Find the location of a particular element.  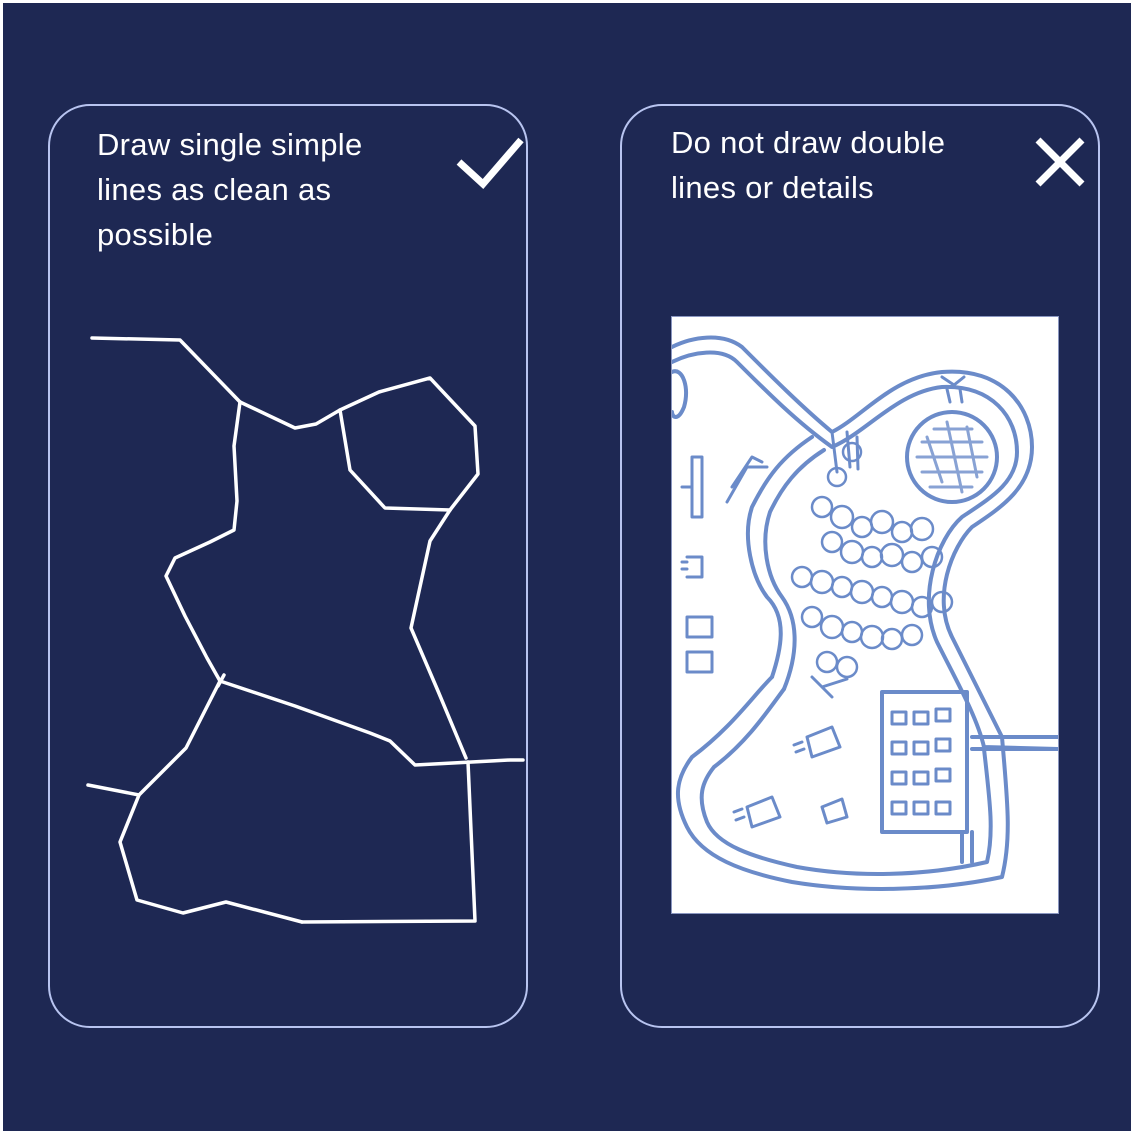

sketch-line-left-upper is located at coordinates (203, 541).